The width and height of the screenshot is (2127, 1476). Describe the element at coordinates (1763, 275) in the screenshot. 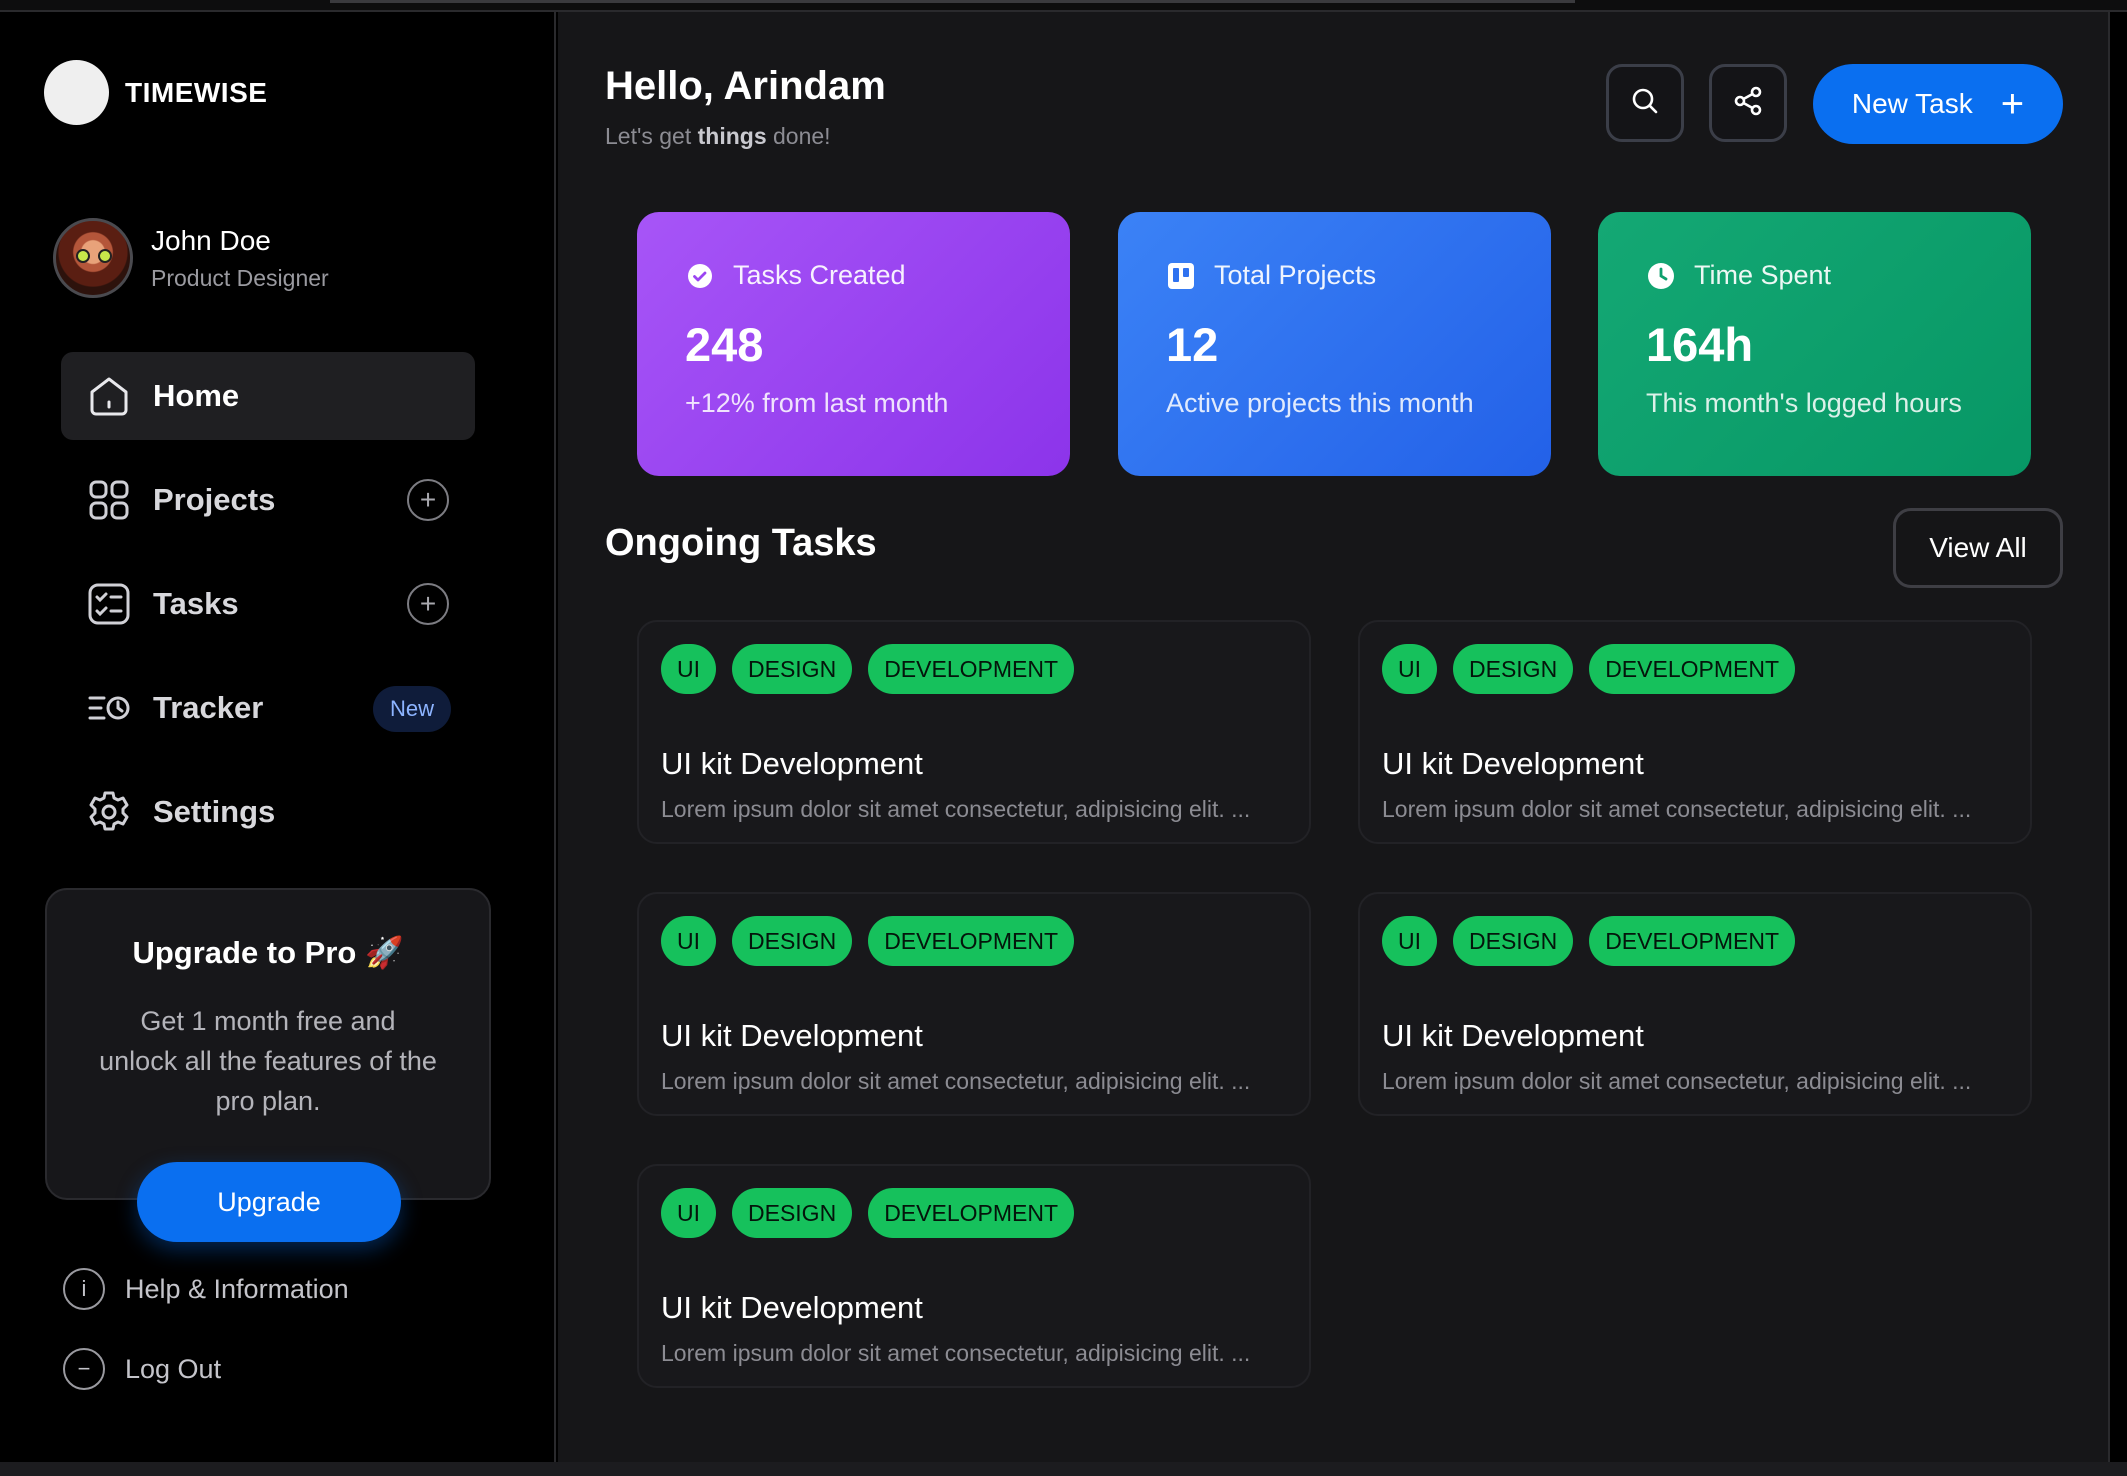

I see `stat-title: Time Spent` at that location.